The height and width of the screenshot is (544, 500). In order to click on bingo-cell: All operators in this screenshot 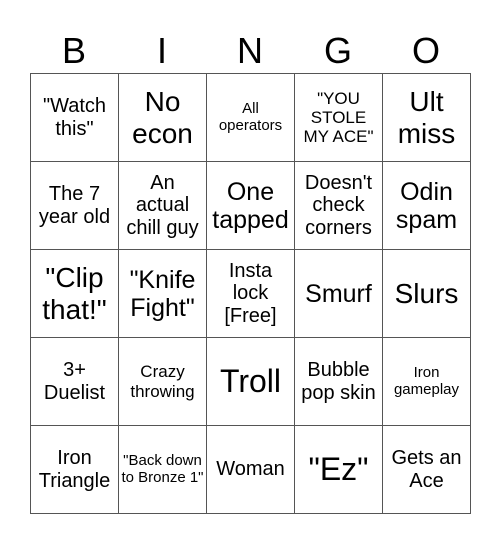, I will do `click(251, 118)`.